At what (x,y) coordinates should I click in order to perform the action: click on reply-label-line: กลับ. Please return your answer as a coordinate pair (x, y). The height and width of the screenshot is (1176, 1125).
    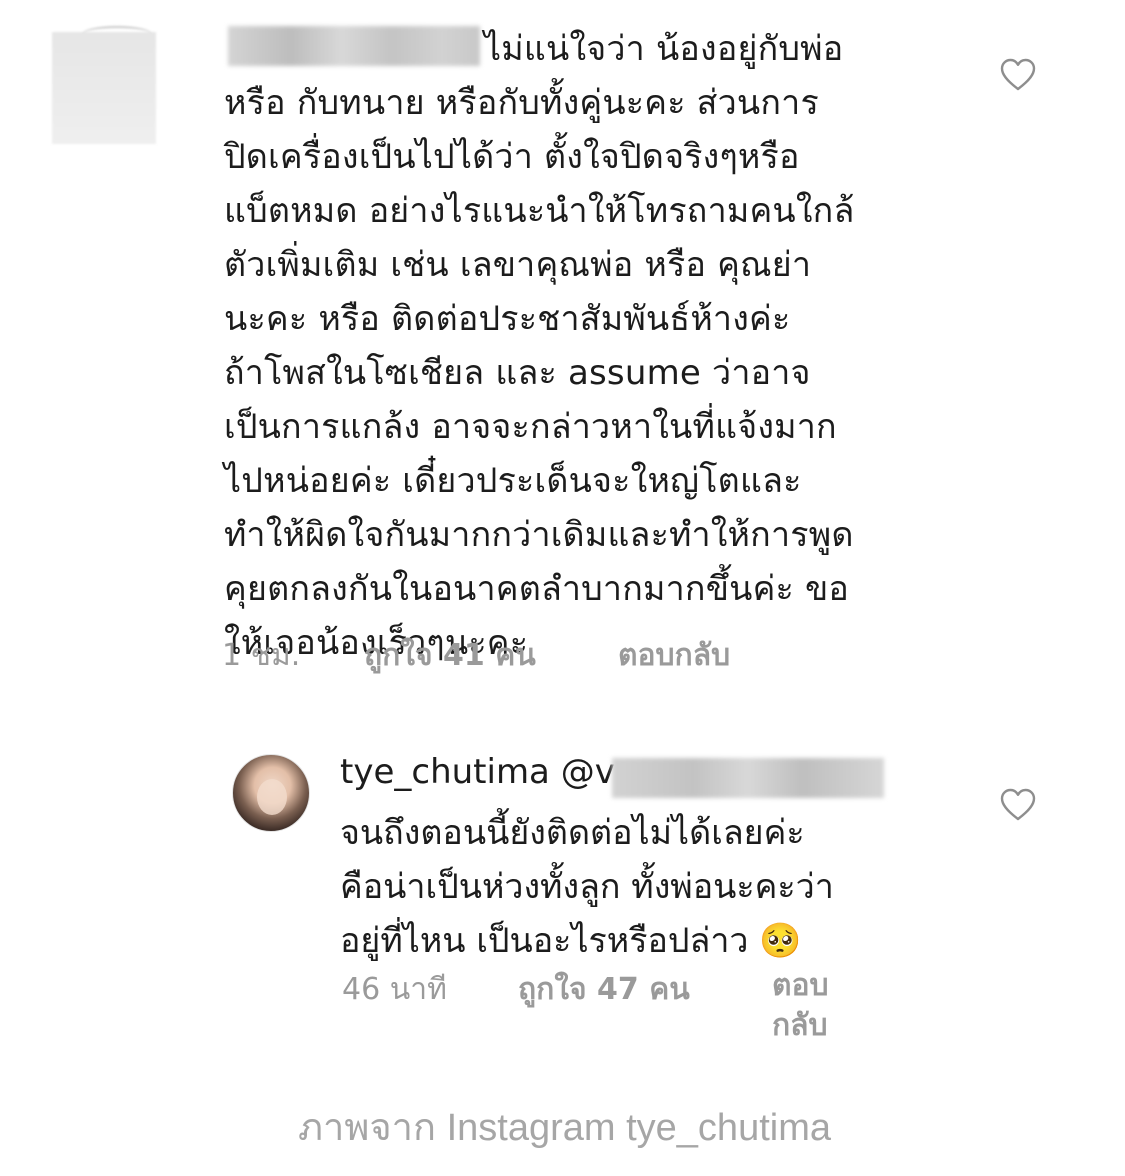
    Looking at the image, I should click on (800, 1025).